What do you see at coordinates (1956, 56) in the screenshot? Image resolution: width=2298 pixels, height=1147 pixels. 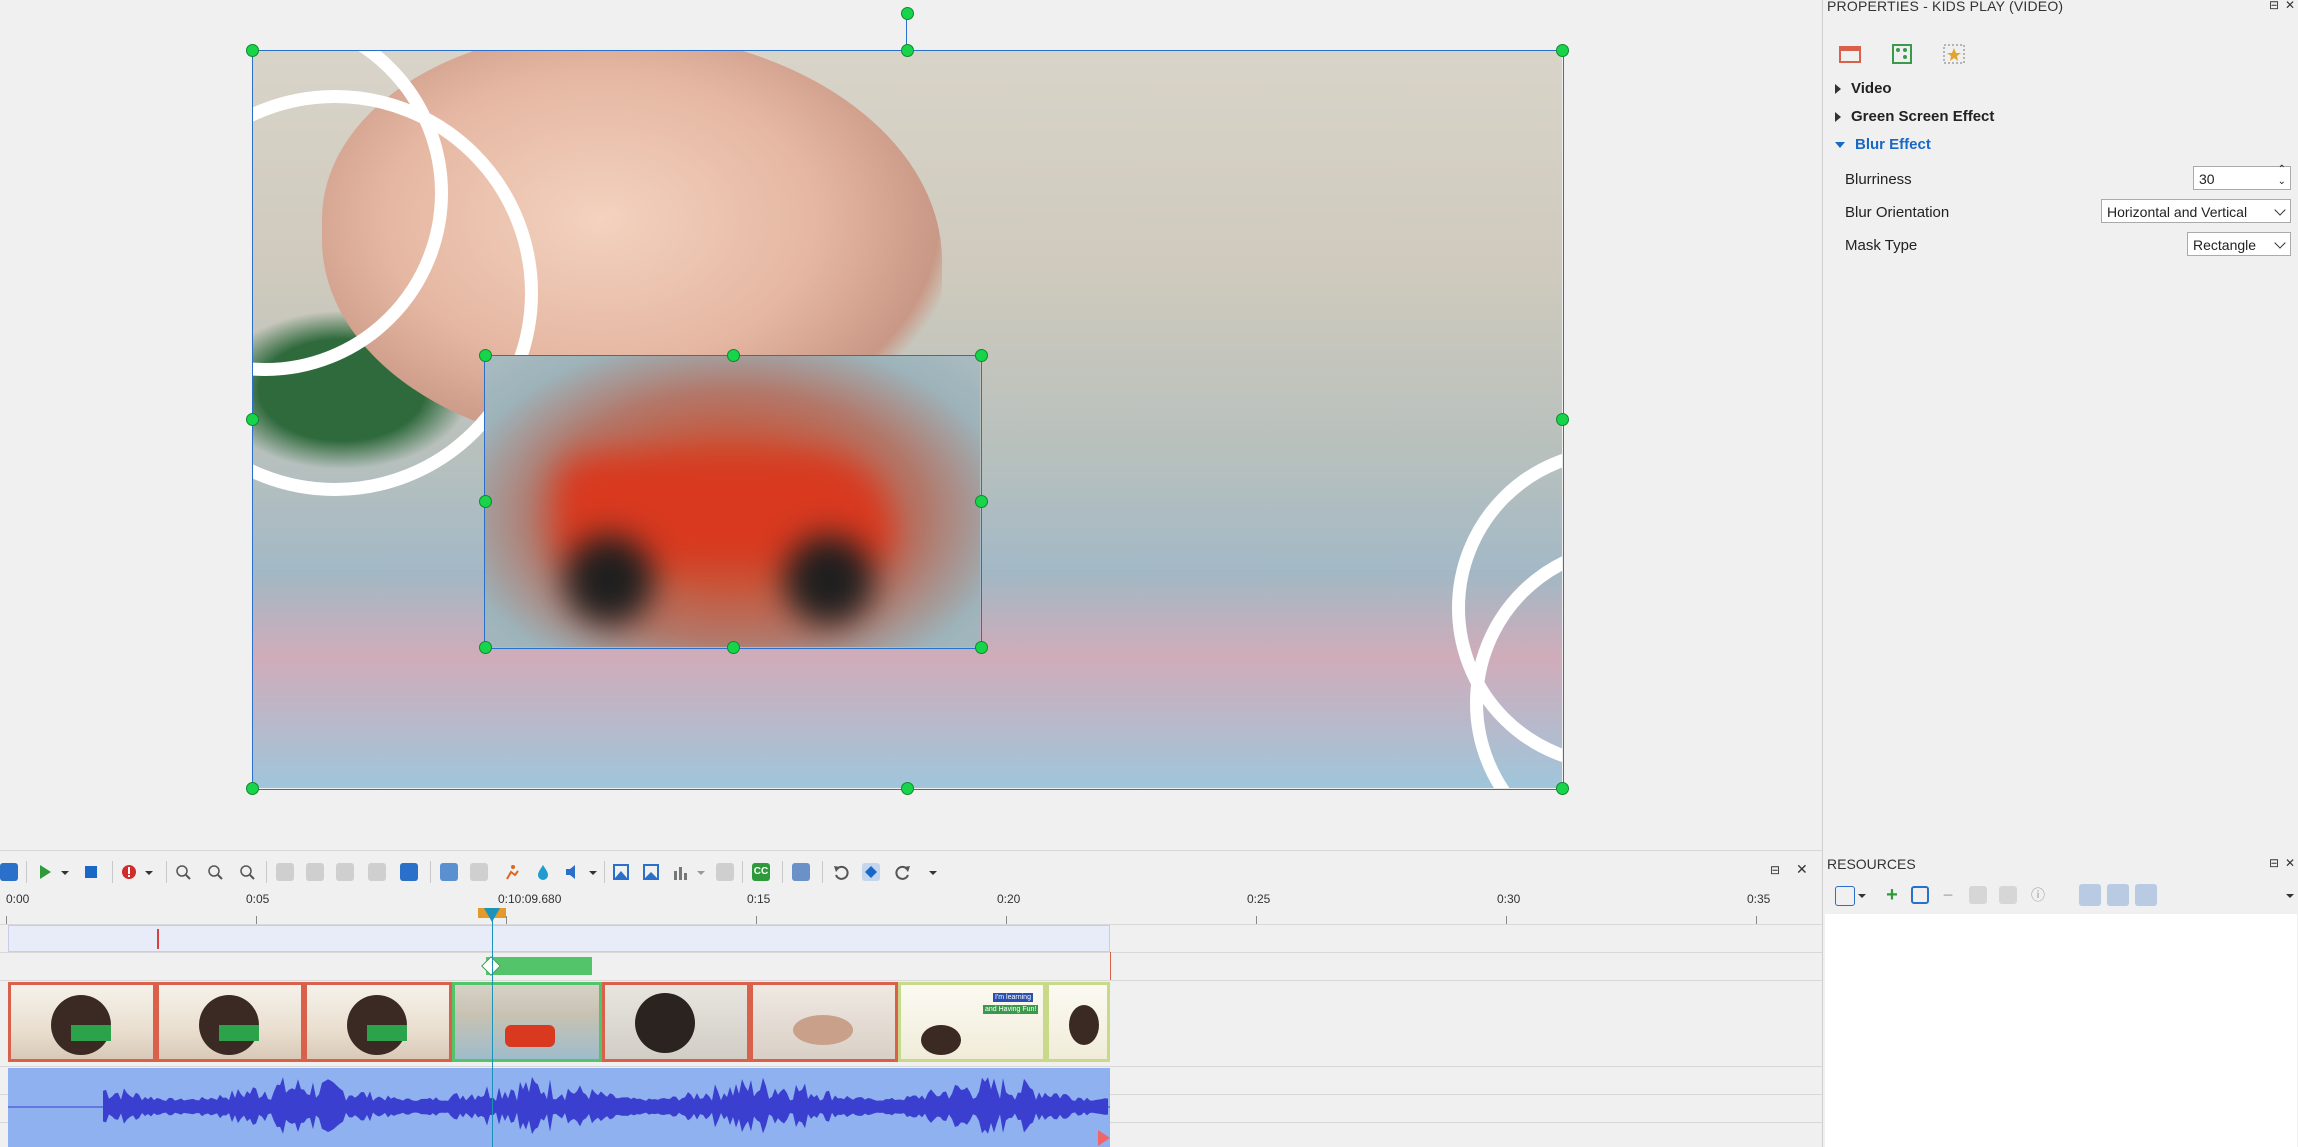 I see `effects-tab-icon` at bounding box center [1956, 56].